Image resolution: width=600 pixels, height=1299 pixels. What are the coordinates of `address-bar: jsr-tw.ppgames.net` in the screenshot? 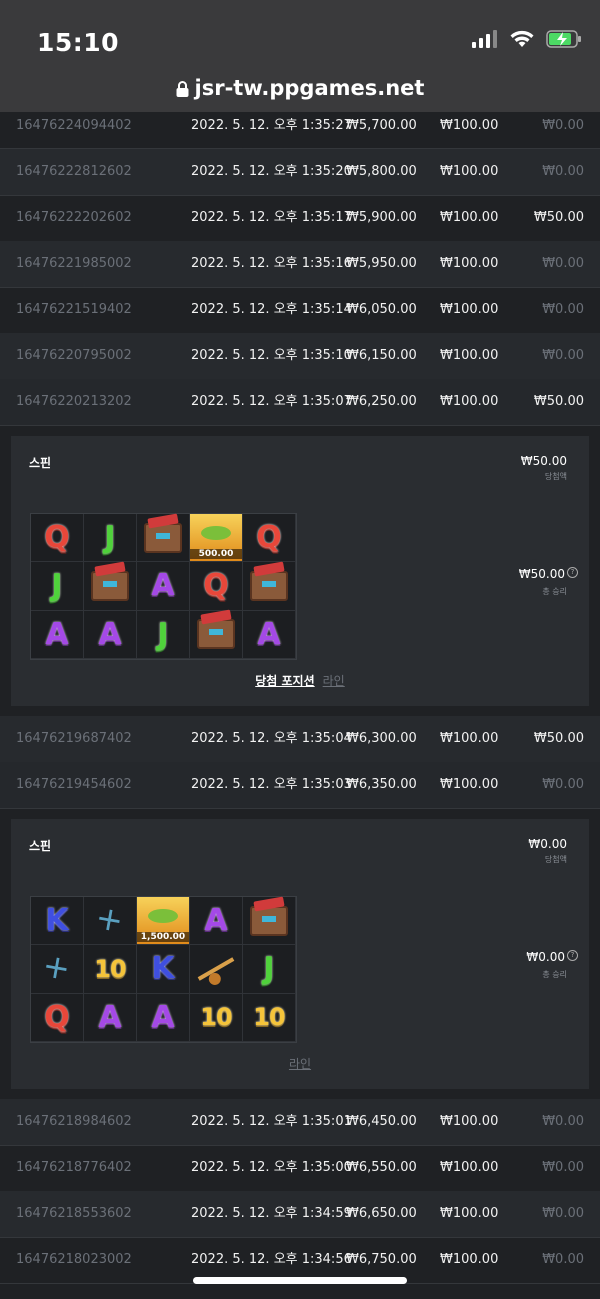 It's located at (300, 88).